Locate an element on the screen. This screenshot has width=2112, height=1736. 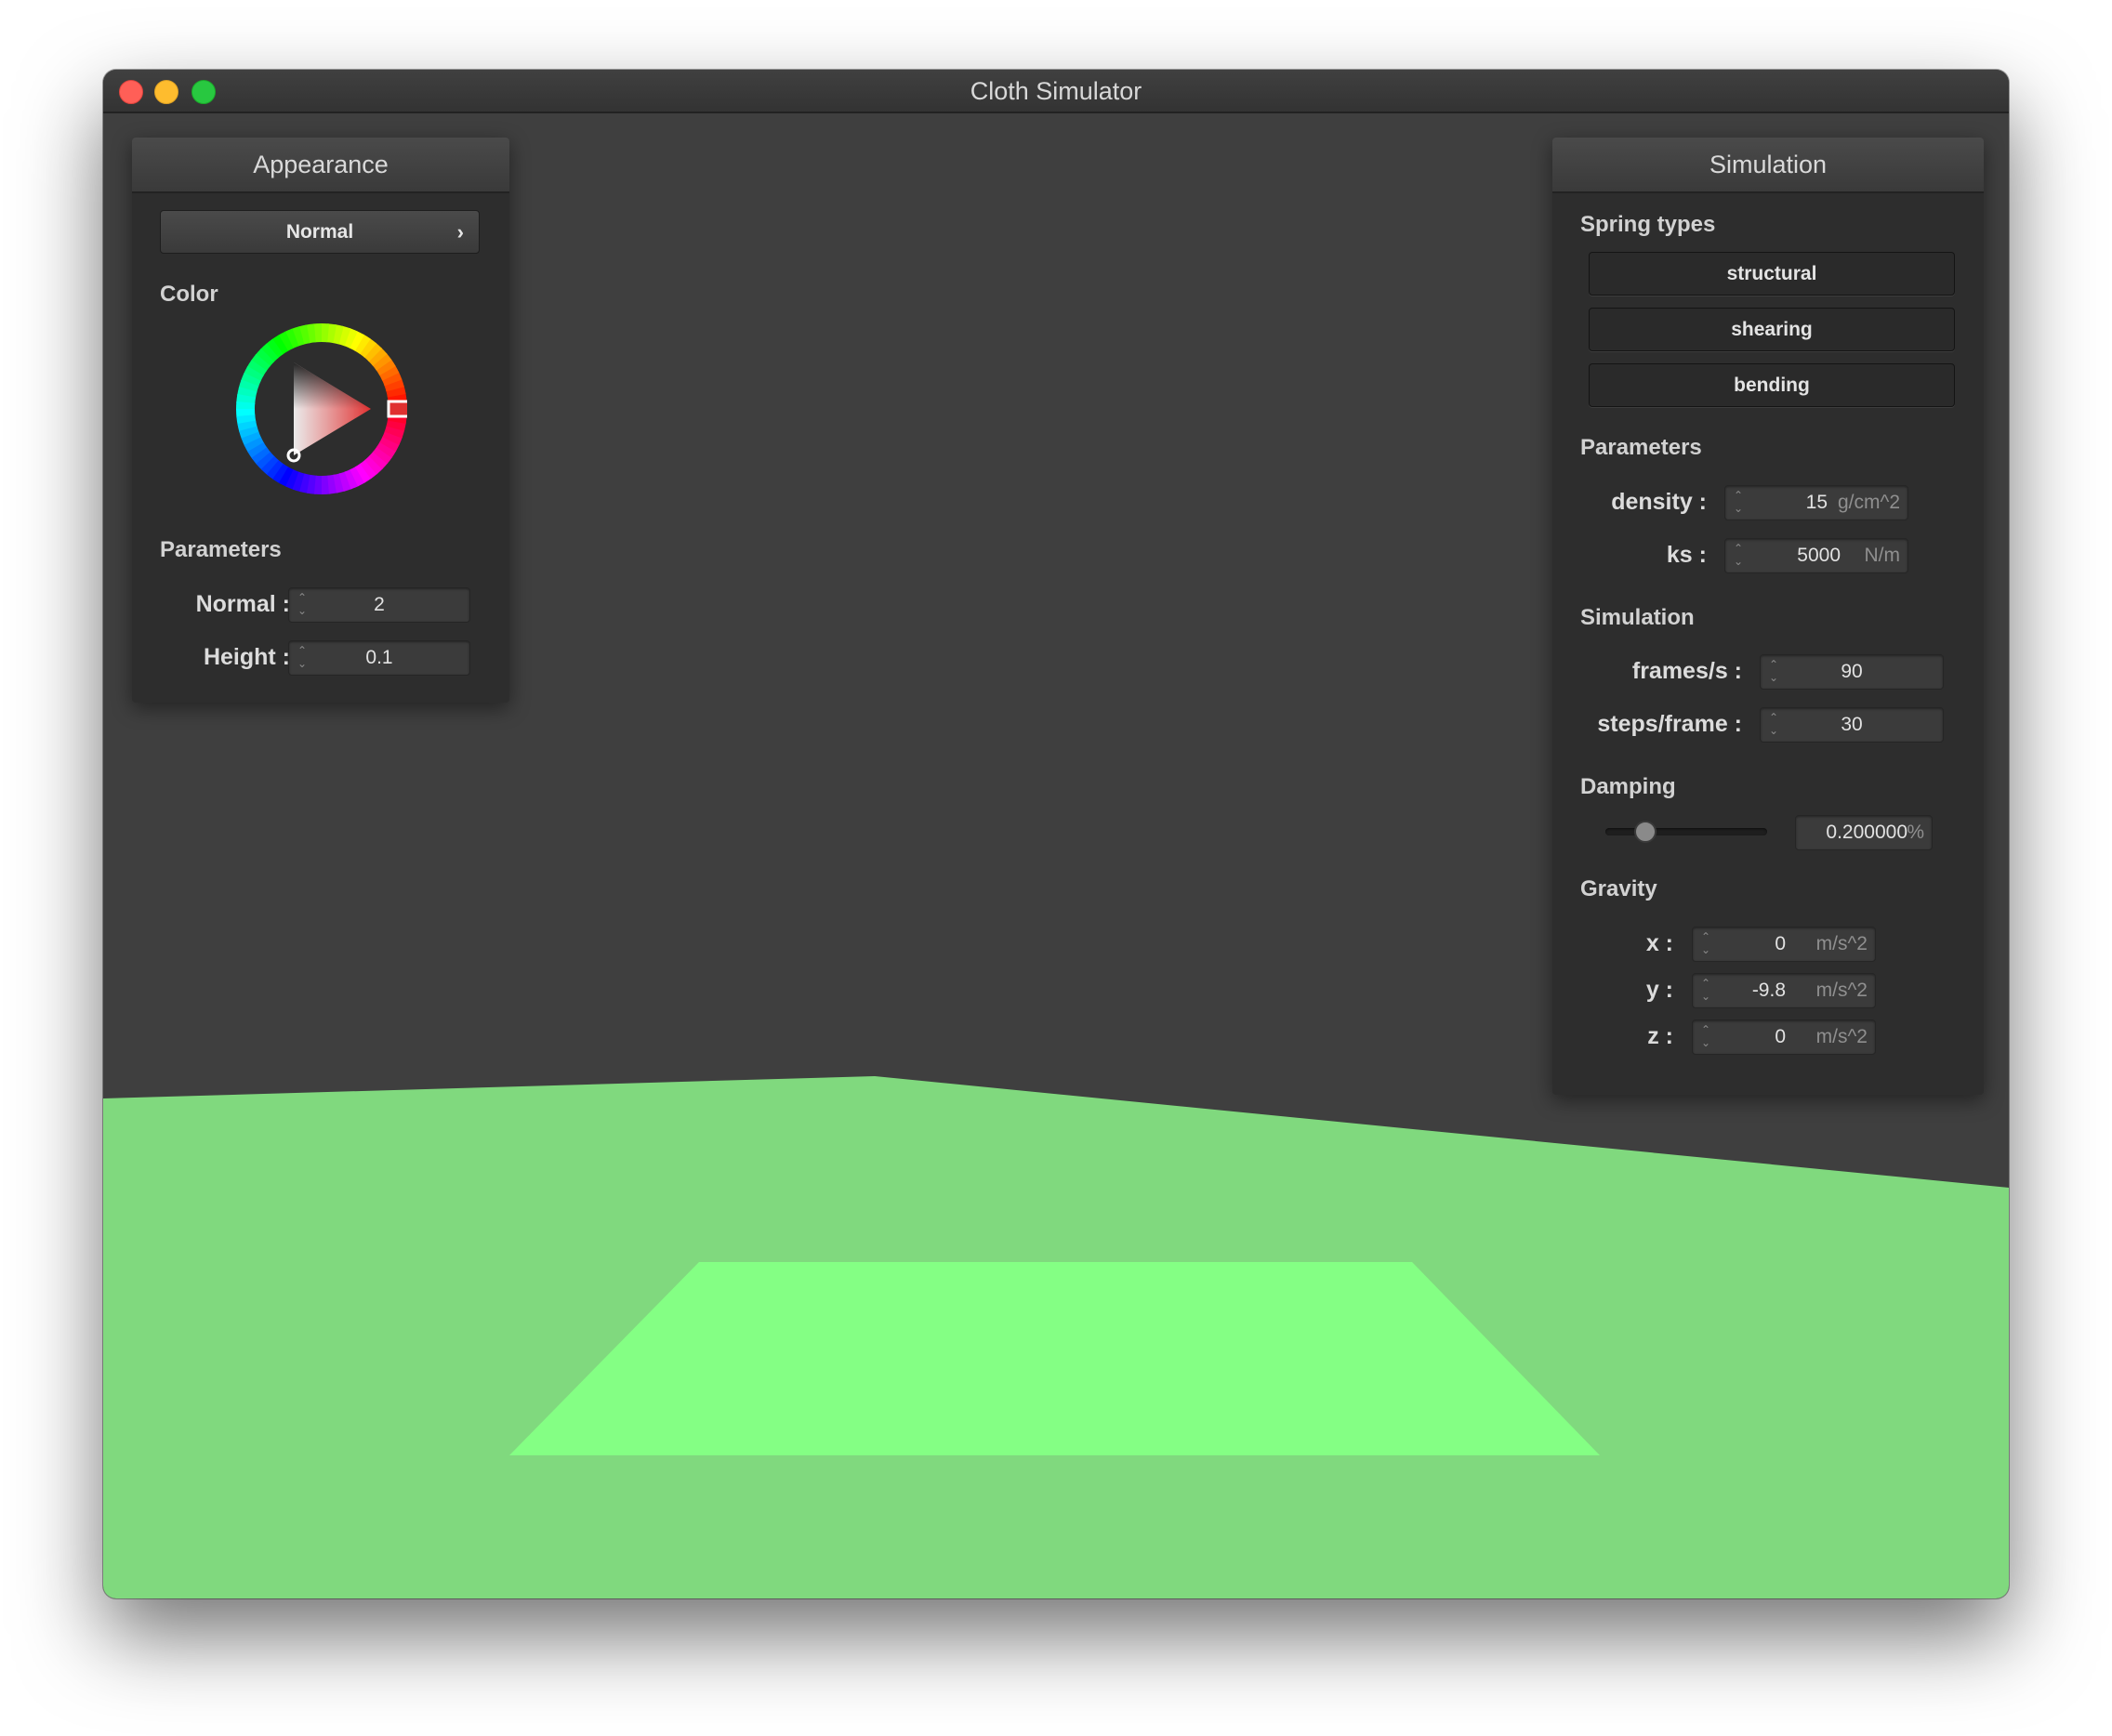
structural-toggle-button: structural is located at coordinates (1772, 274).